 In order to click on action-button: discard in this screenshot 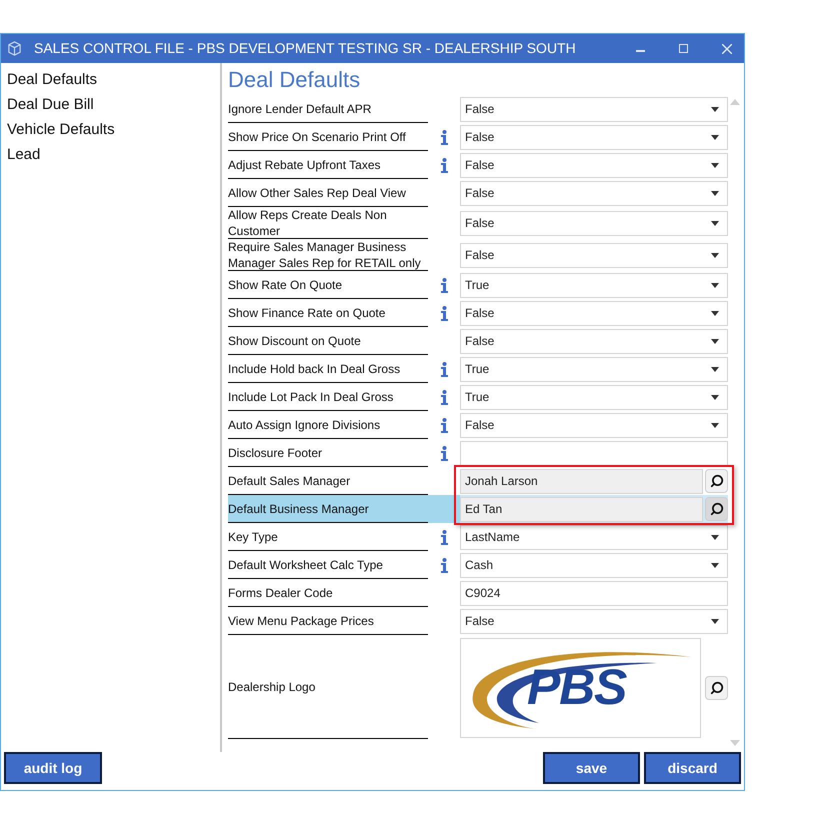, I will do `click(692, 768)`.